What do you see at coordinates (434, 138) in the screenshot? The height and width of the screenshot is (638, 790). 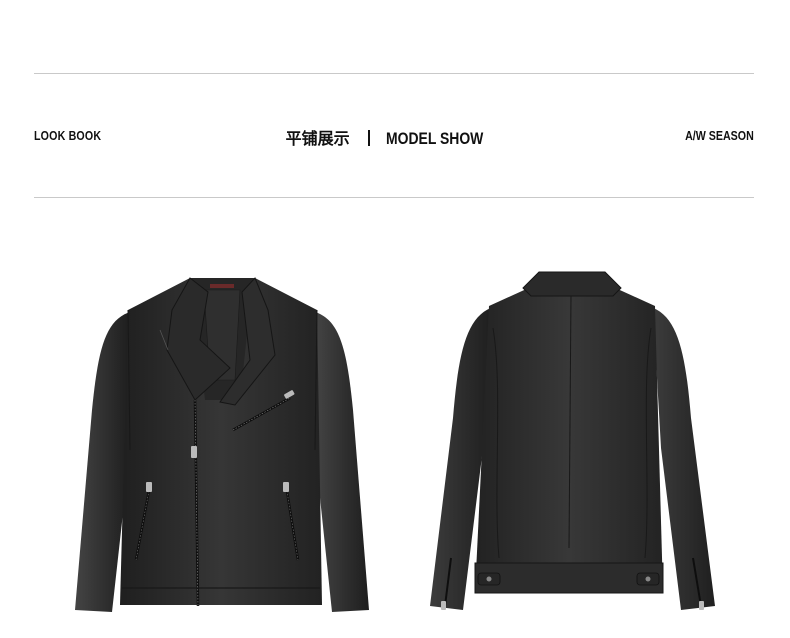 I see `section-title-english: MODEL SHOW` at bounding box center [434, 138].